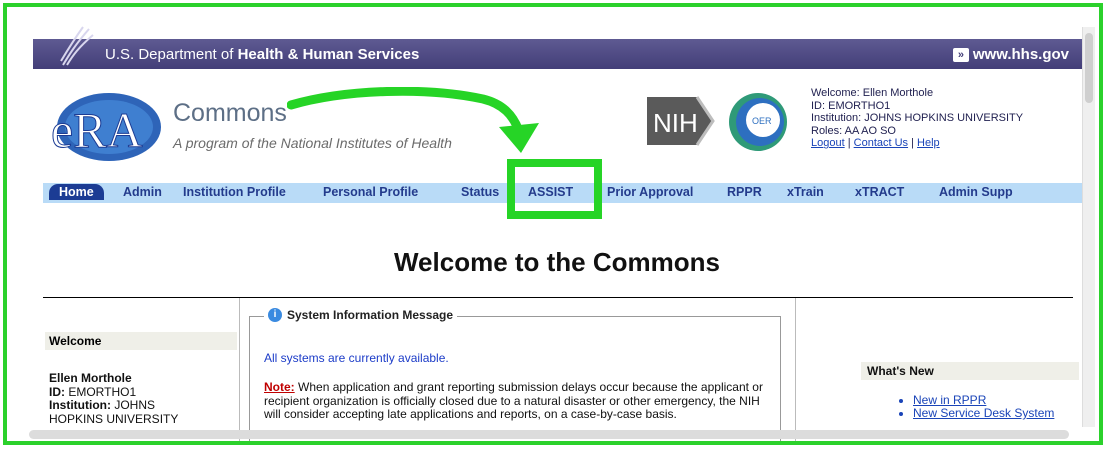  Describe the element at coordinates (549, 434) in the screenshot. I see `horizontal-scrollbar` at that location.